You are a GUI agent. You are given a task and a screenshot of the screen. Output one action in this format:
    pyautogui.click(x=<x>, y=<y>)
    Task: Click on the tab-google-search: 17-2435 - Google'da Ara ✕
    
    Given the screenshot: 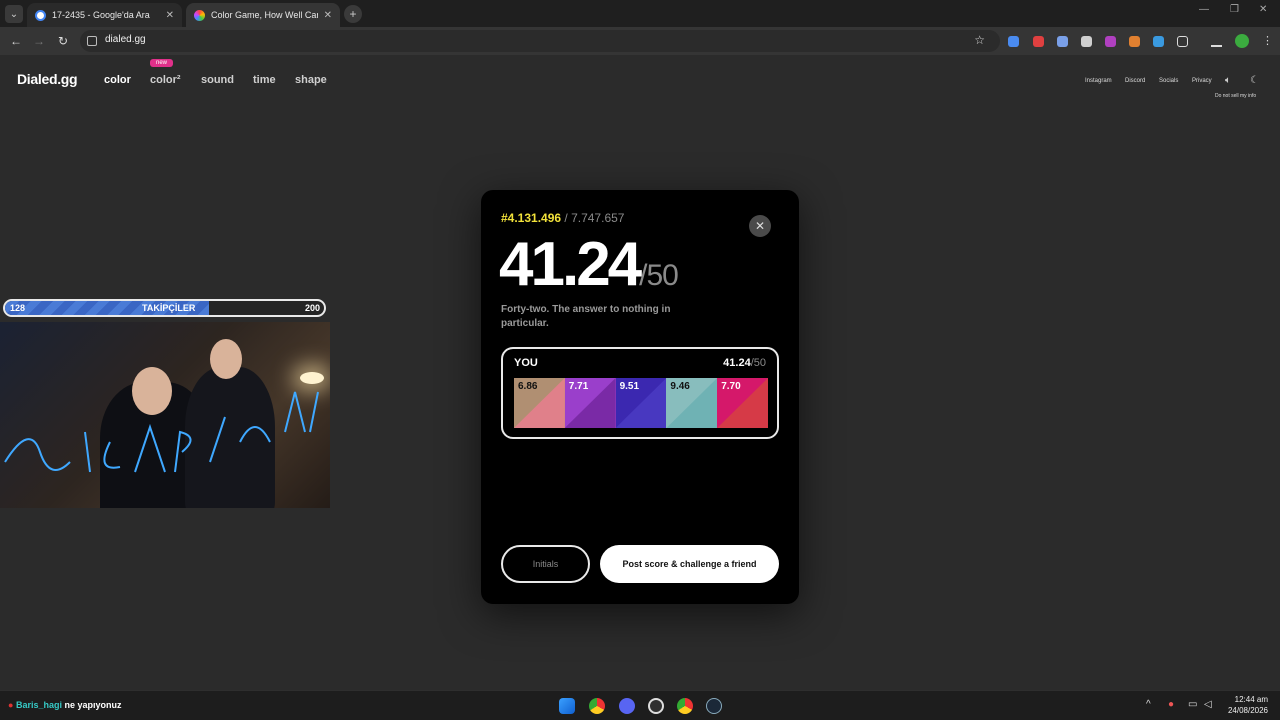 What is the action you would take?
    pyautogui.click(x=104, y=15)
    